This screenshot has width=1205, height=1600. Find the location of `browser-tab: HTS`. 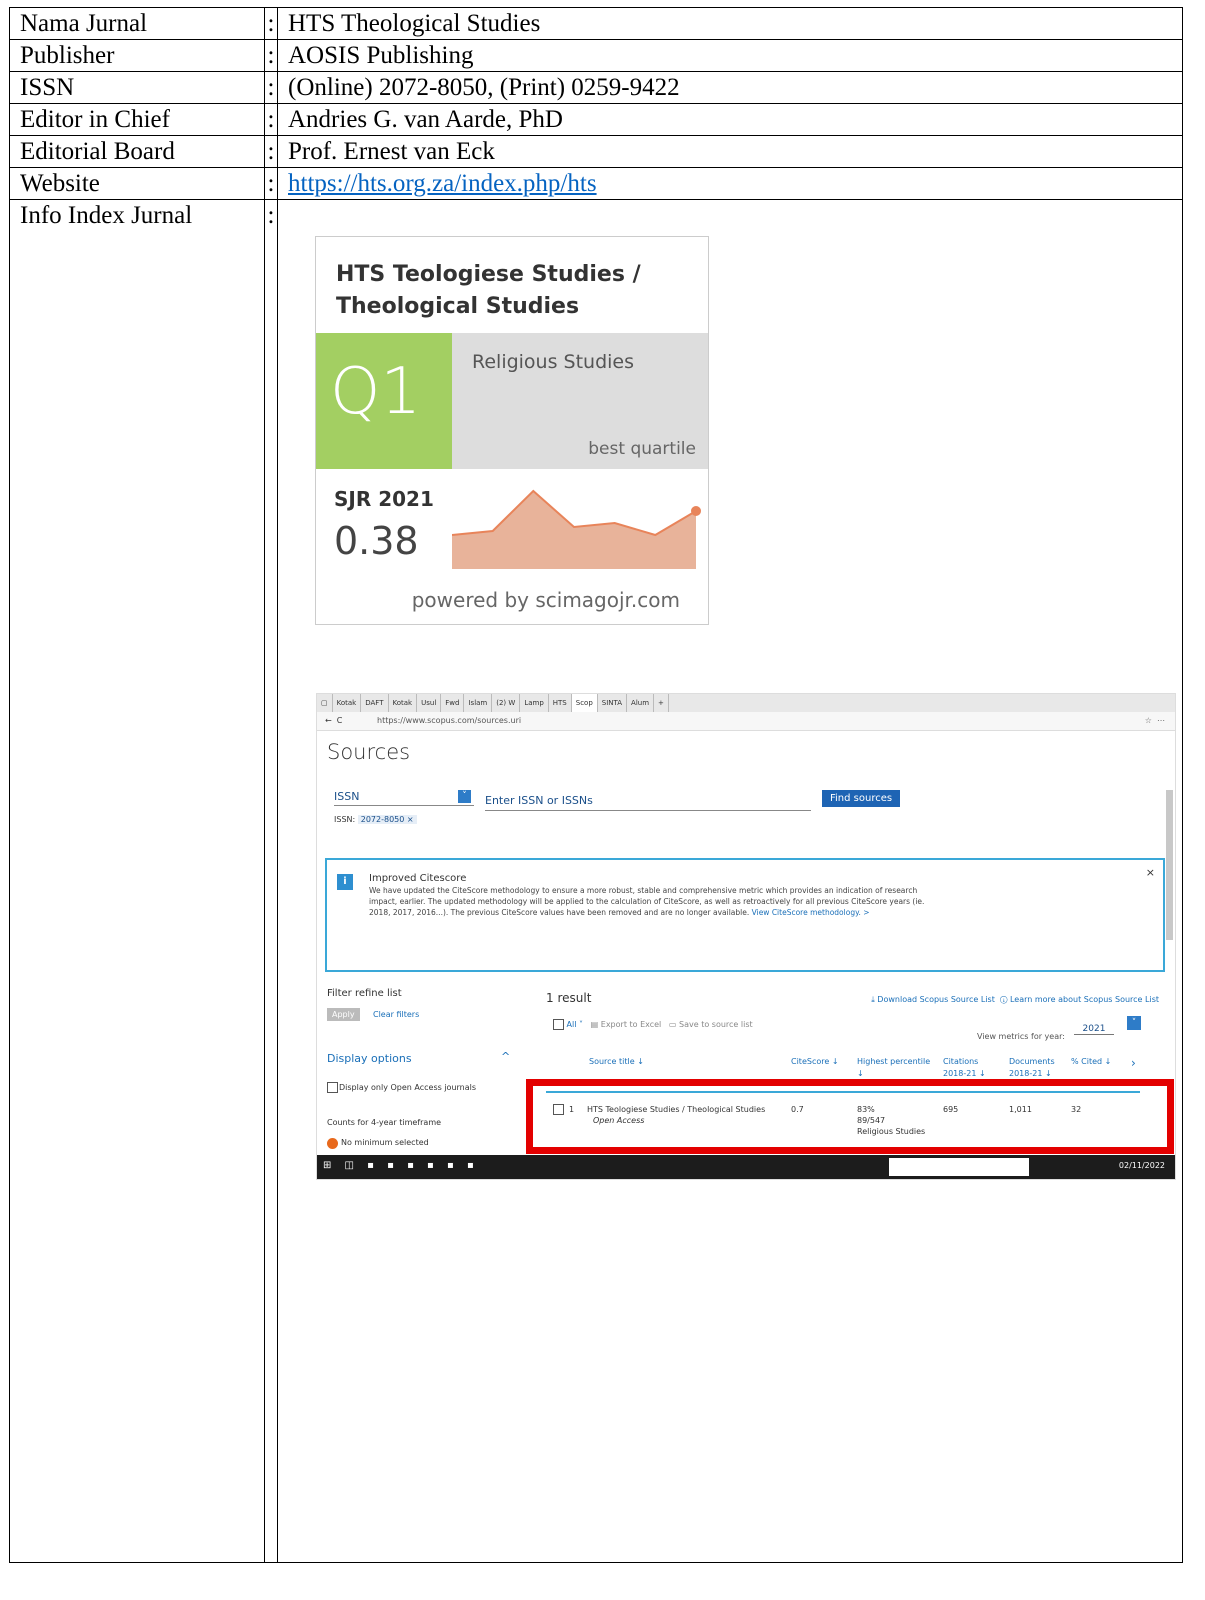

browser-tab: HTS is located at coordinates (560, 703).